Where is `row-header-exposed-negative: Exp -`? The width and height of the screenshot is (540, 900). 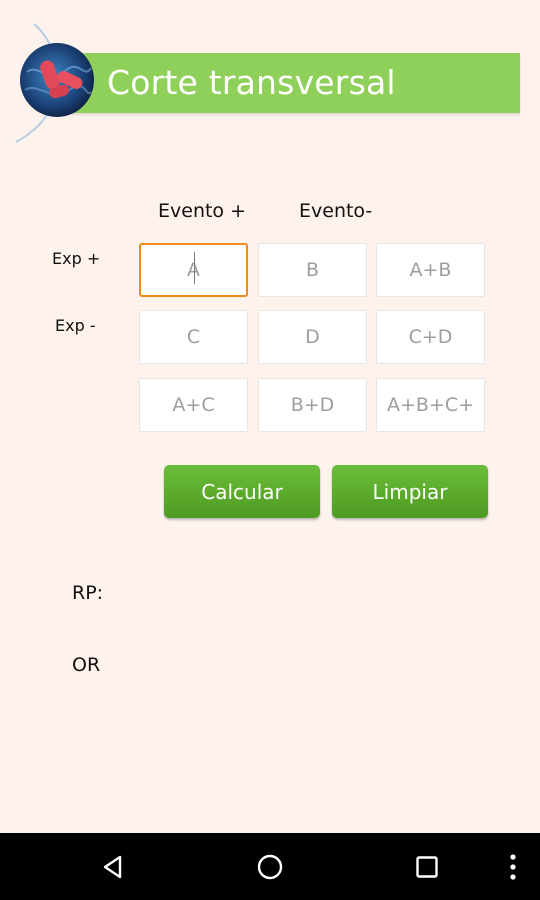
row-header-exposed-negative: Exp - is located at coordinates (75, 325).